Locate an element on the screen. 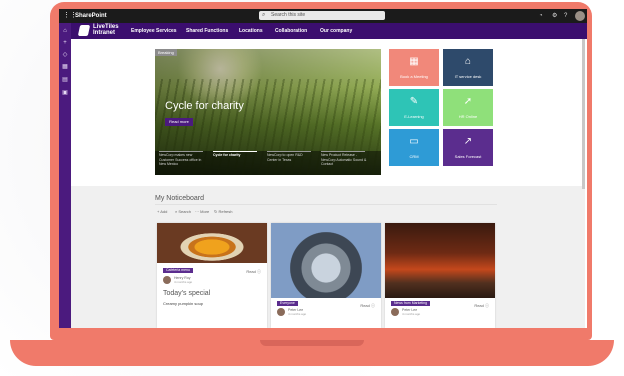  nav-our-company: Our company is located at coordinates (336, 31).